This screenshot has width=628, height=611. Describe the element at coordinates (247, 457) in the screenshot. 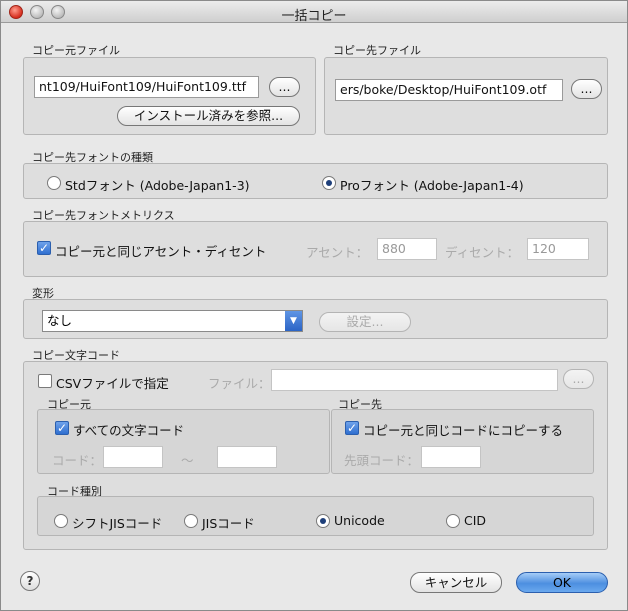

I see `code-to-field` at that location.